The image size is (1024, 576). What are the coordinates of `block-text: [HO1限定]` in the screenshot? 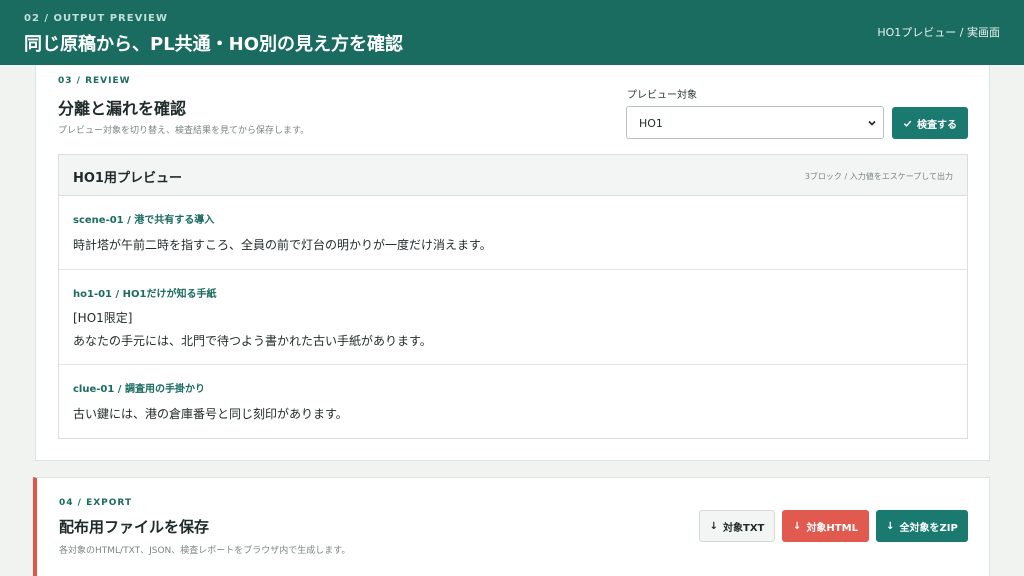 It's located at (103, 318).